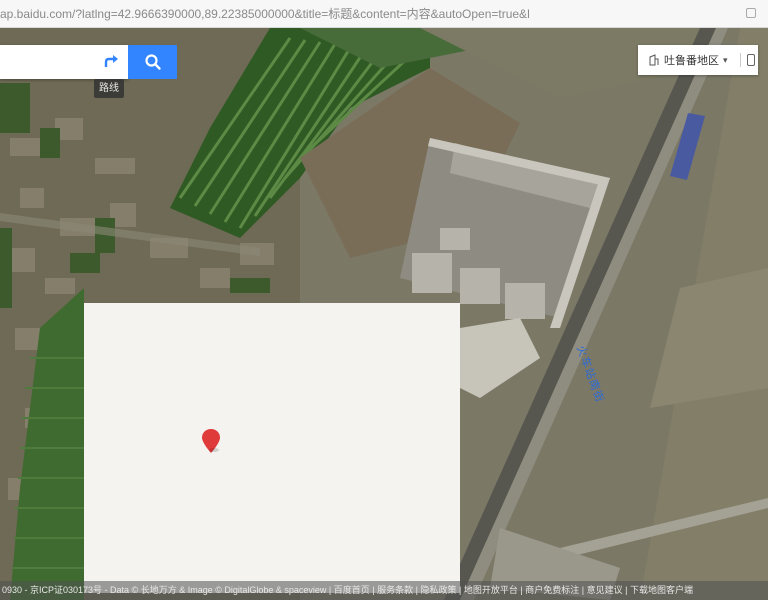 Image resolution: width=768 pixels, height=600 pixels. Describe the element at coordinates (395, 590) in the screenshot. I see `footer-link: 服务条款` at that location.